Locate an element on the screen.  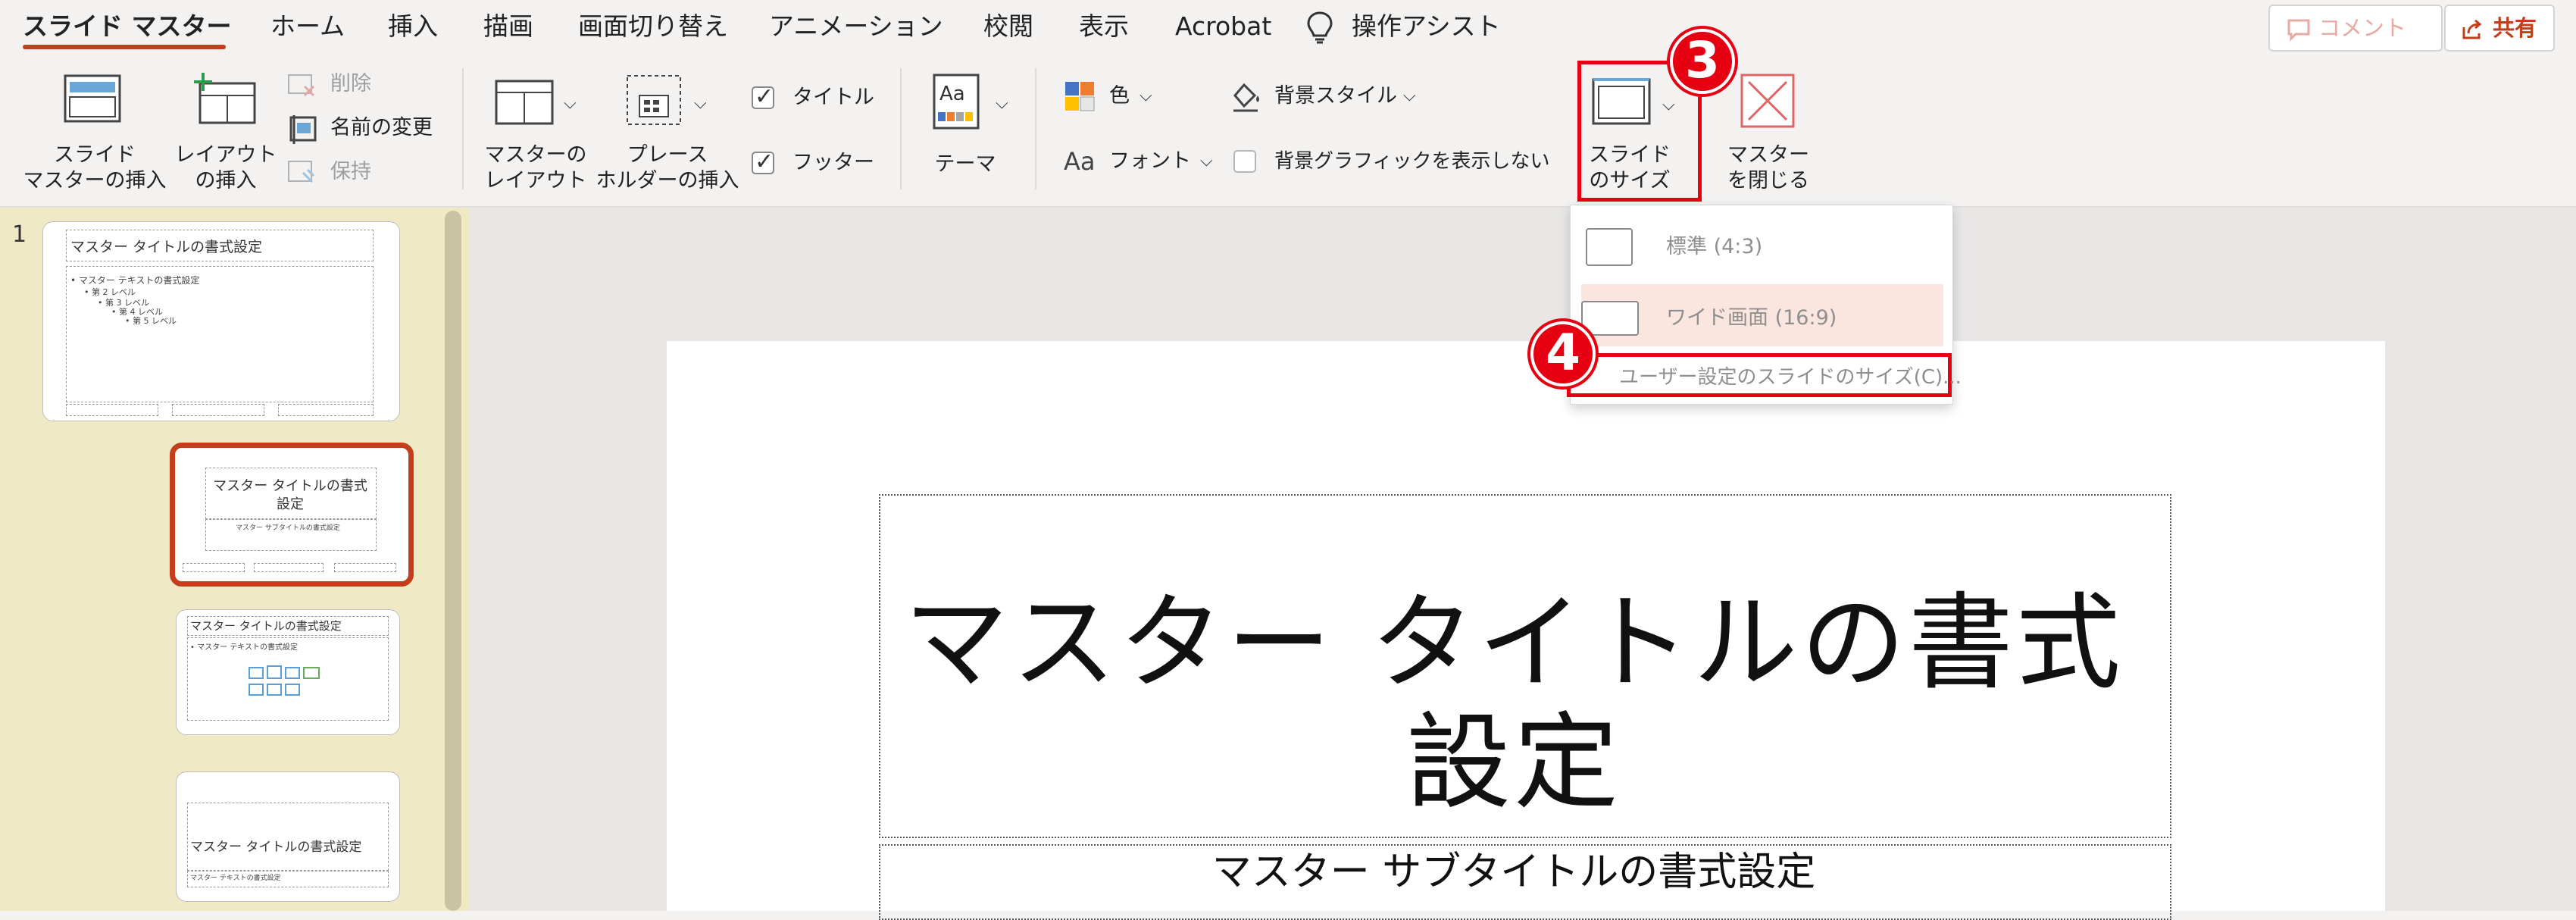
insert-layout-icon is located at coordinates (225, 99).